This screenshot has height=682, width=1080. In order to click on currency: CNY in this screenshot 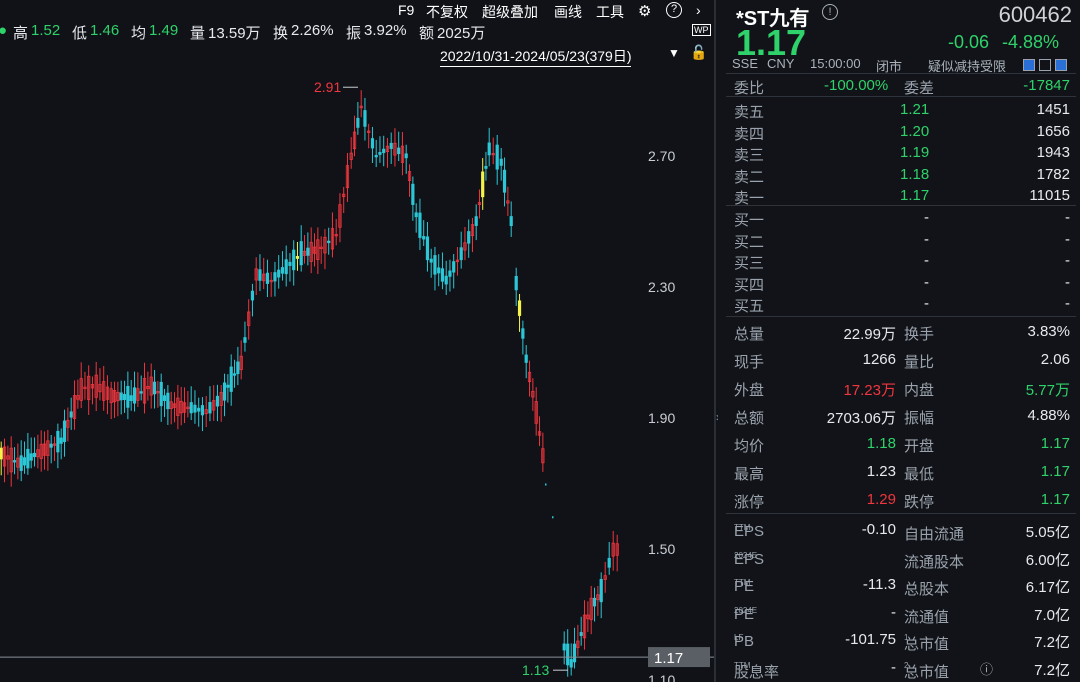, I will do `click(780, 63)`.